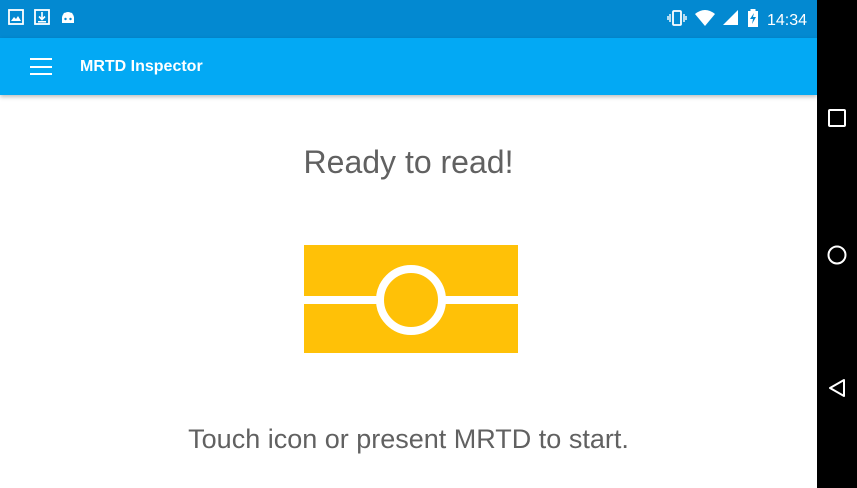 The image size is (857, 488). Describe the element at coordinates (408, 19) in the screenshot. I see `status-bar: 14:34` at that location.